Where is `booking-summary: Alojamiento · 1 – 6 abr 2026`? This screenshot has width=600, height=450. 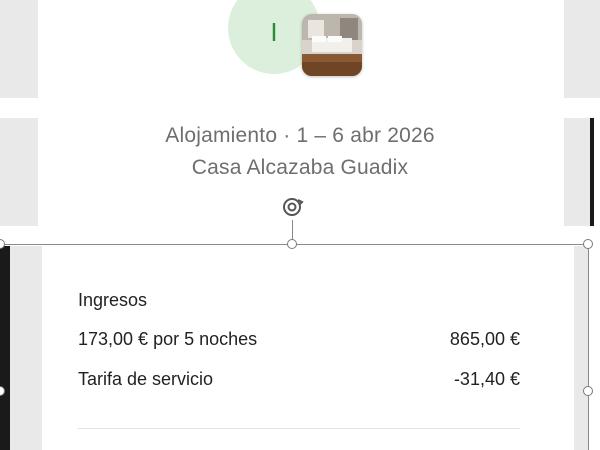
booking-summary: Alojamiento · 1 – 6 abr 2026 is located at coordinates (300, 135).